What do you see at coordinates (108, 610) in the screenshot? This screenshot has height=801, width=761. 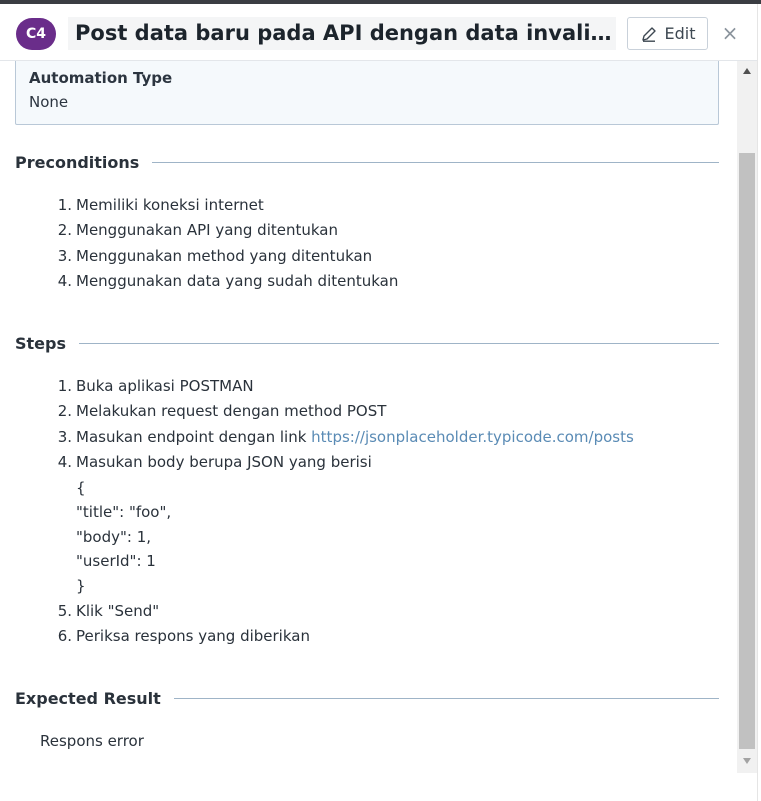 I see `list-item: 5. Klik "Send"` at bounding box center [108, 610].